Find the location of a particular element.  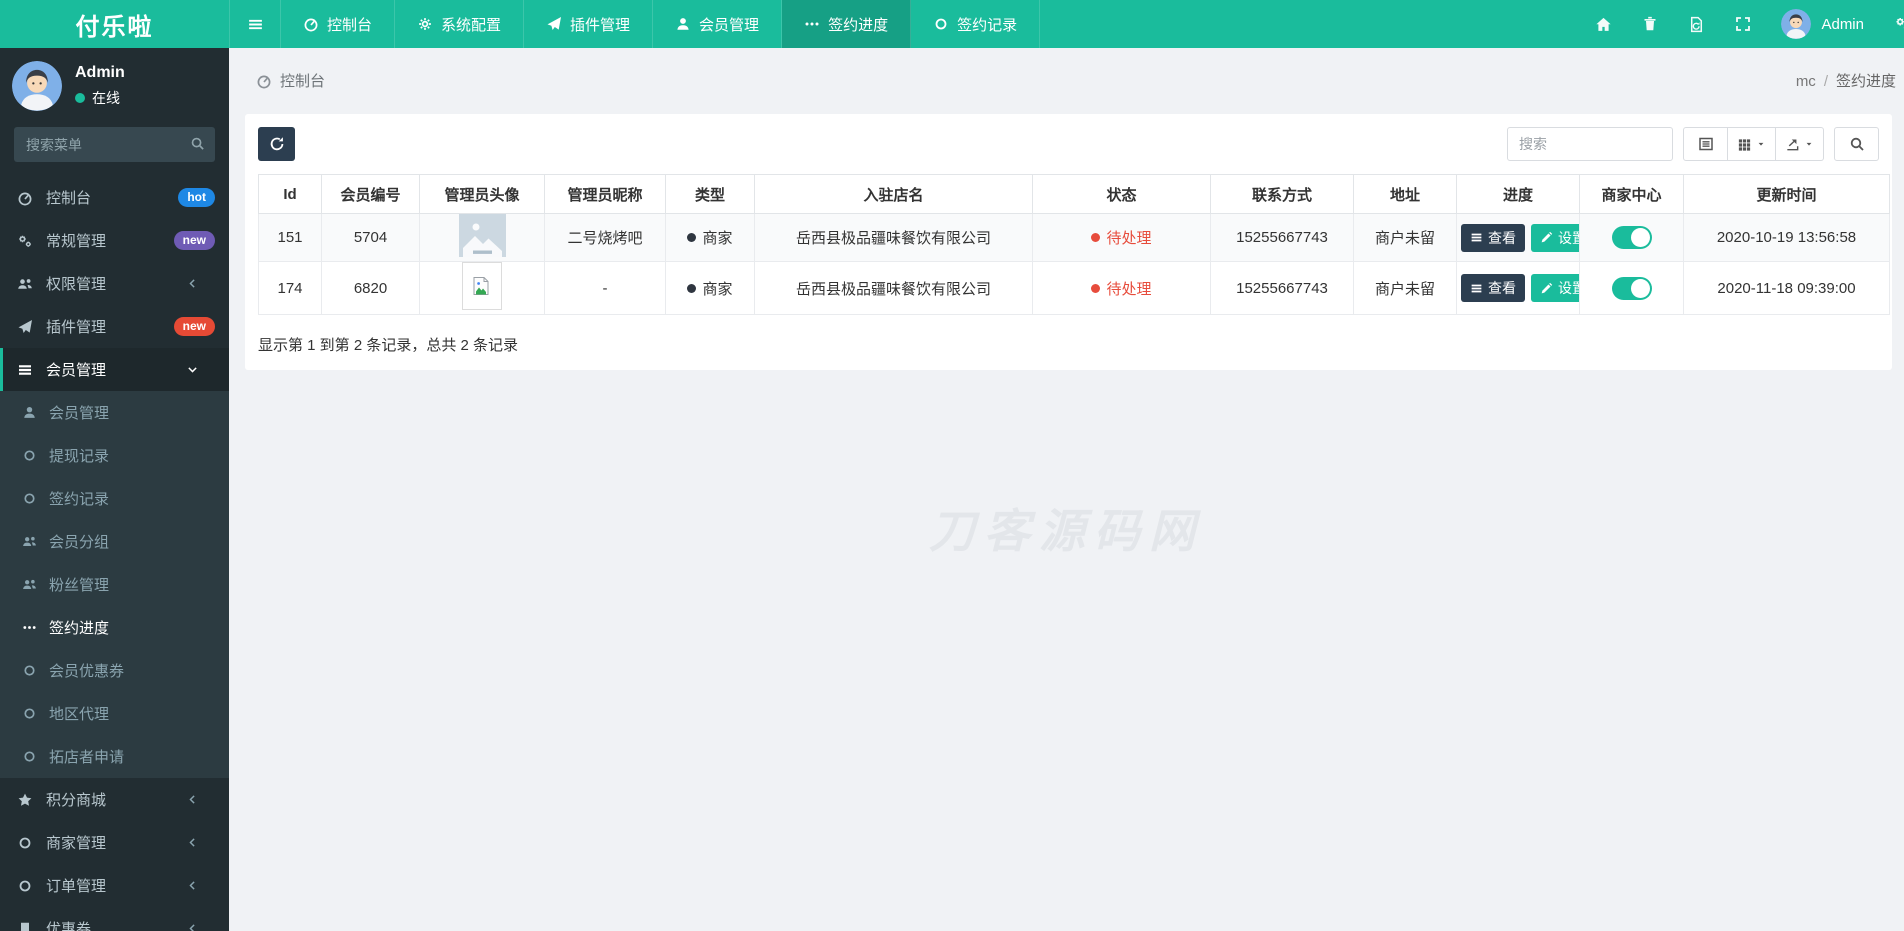

sidebar-subitem-fans: 粉丝管理 is located at coordinates (114, 584).